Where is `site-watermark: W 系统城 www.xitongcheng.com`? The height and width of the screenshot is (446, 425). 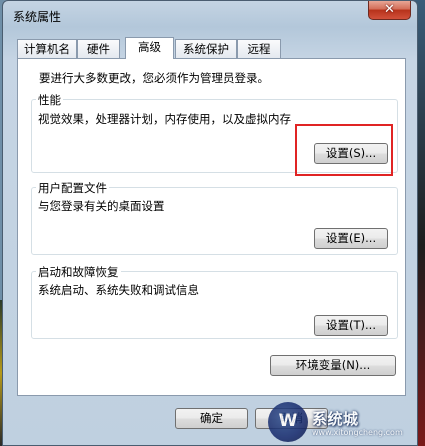
site-watermark: W 系统城 www.xitongcheng.com is located at coordinates (344, 423).